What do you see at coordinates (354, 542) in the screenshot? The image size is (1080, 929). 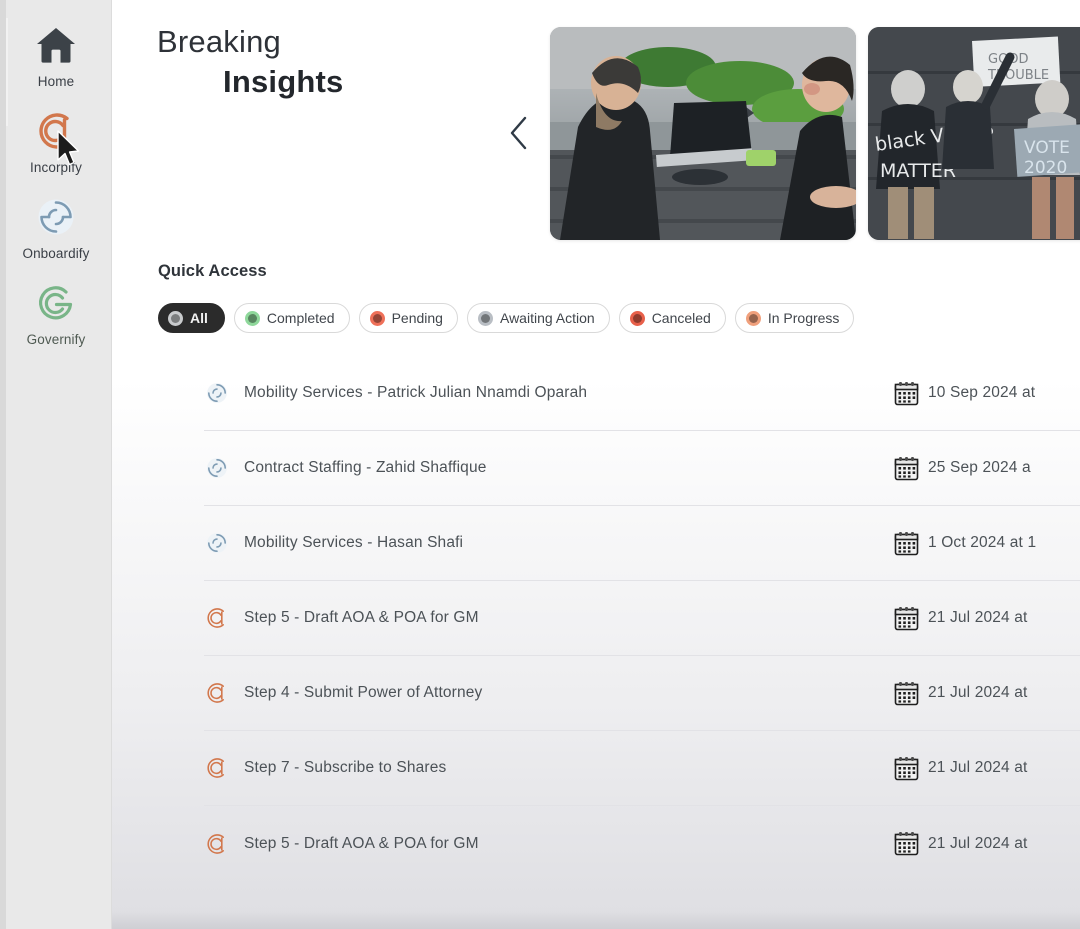 I see `list-item-label: Mobility Services - Hasan Shafi` at bounding box center [354, 542].